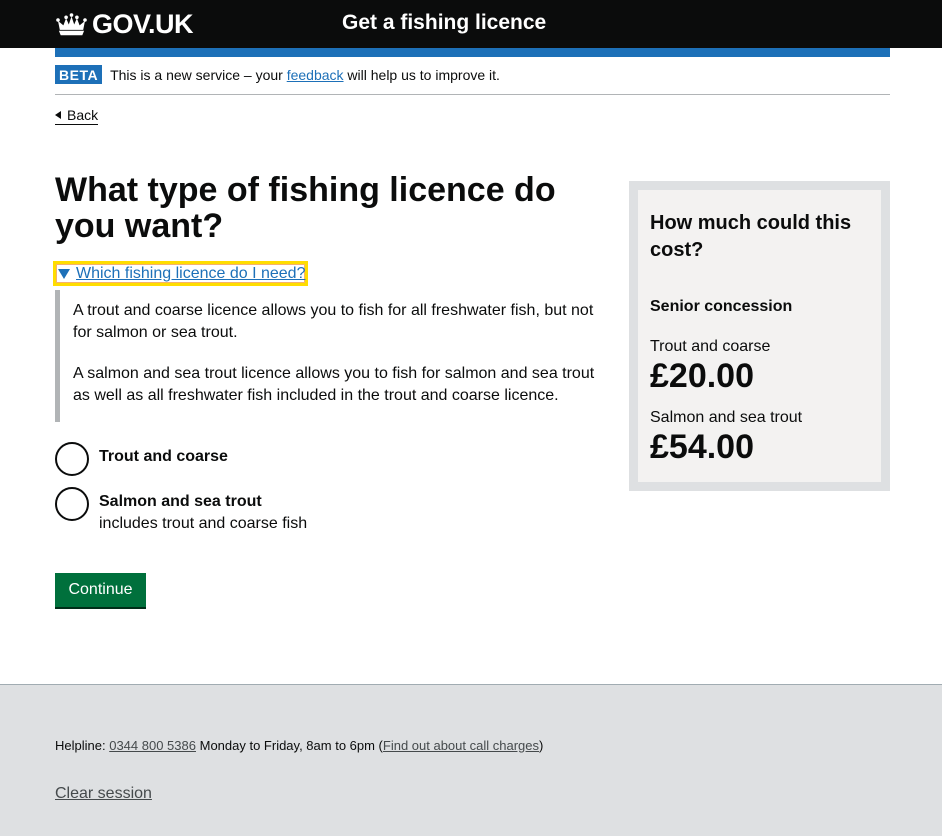  Describe the element at coordinates (315, 75) in the screenshot. I see `feedback-link: feedback` at that location.